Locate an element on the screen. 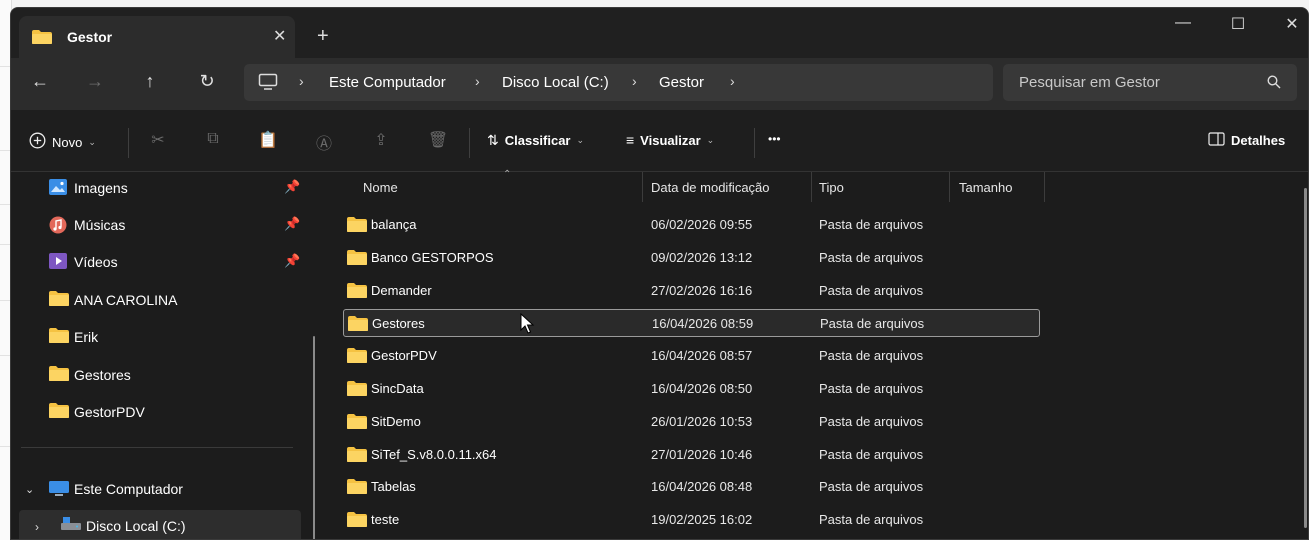  search-input: Pesquisar em Gestor is located at coordinates (1150, 82).